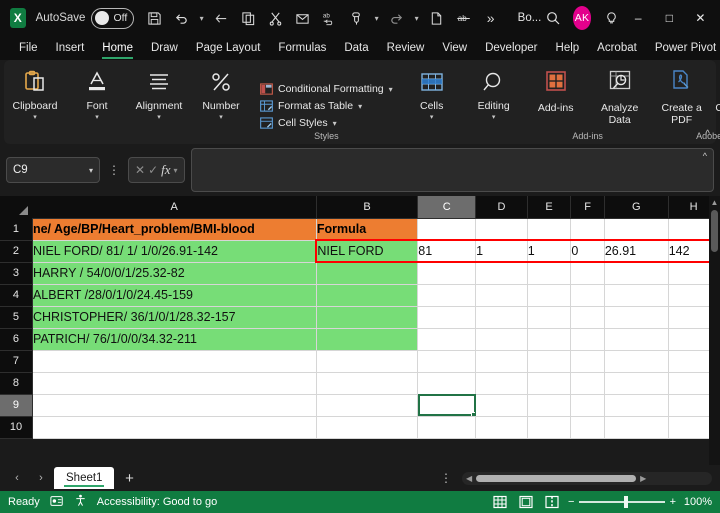 The height and width of the screenshot is (513, 720). Describe the element at coordinates (367, 251) in the screenshot. I see `cell-b2: NIEL FORD` at that location.